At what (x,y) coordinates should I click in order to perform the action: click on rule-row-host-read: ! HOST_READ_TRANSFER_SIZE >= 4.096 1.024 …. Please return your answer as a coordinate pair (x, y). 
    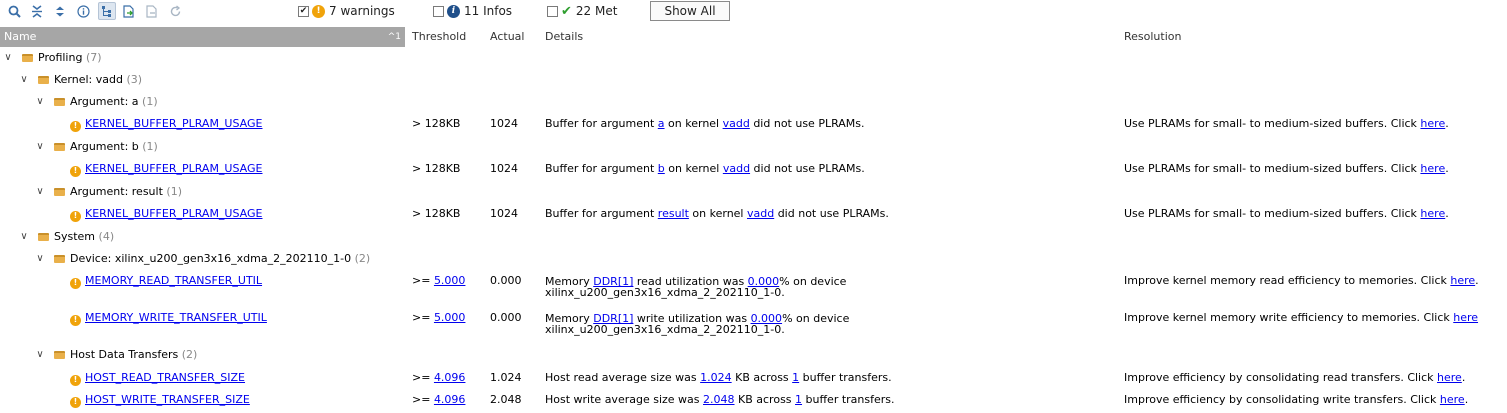
    Looking at the image, I should click on (753, 378).